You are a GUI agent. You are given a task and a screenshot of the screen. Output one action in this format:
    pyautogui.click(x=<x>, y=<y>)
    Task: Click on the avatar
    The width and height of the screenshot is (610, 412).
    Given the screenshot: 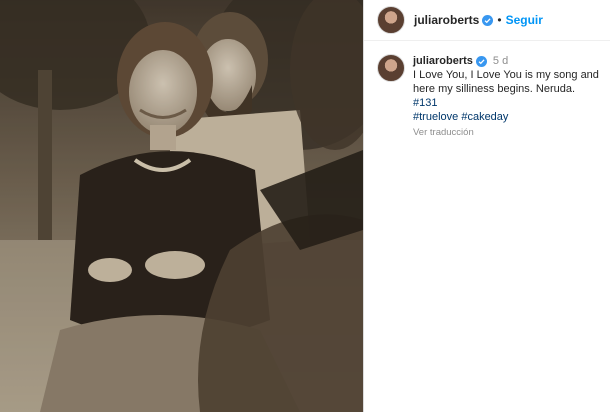 What is the action you would take?
    pyautogui.click(x=391, y=20)
    